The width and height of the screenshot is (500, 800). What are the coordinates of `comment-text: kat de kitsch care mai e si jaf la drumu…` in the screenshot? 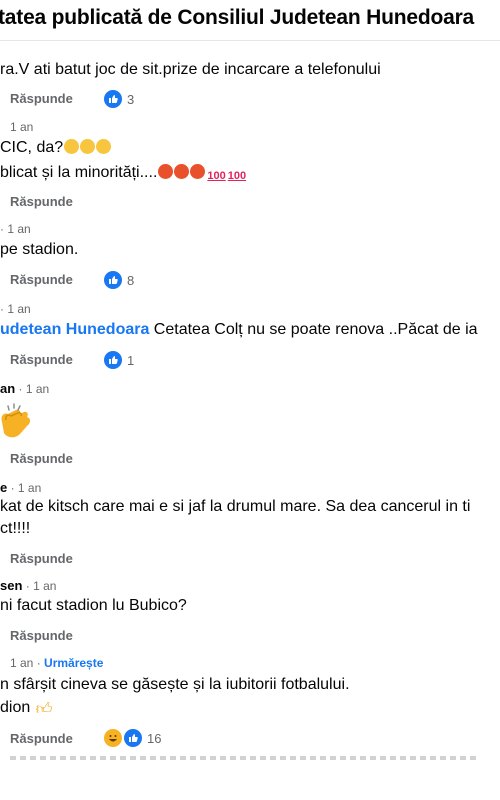 It's located at (235, 506).